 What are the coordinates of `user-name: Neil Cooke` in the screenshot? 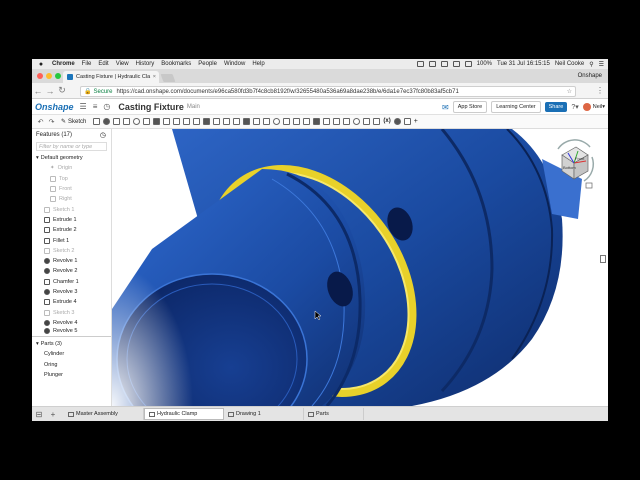 It's located at (569, 64).